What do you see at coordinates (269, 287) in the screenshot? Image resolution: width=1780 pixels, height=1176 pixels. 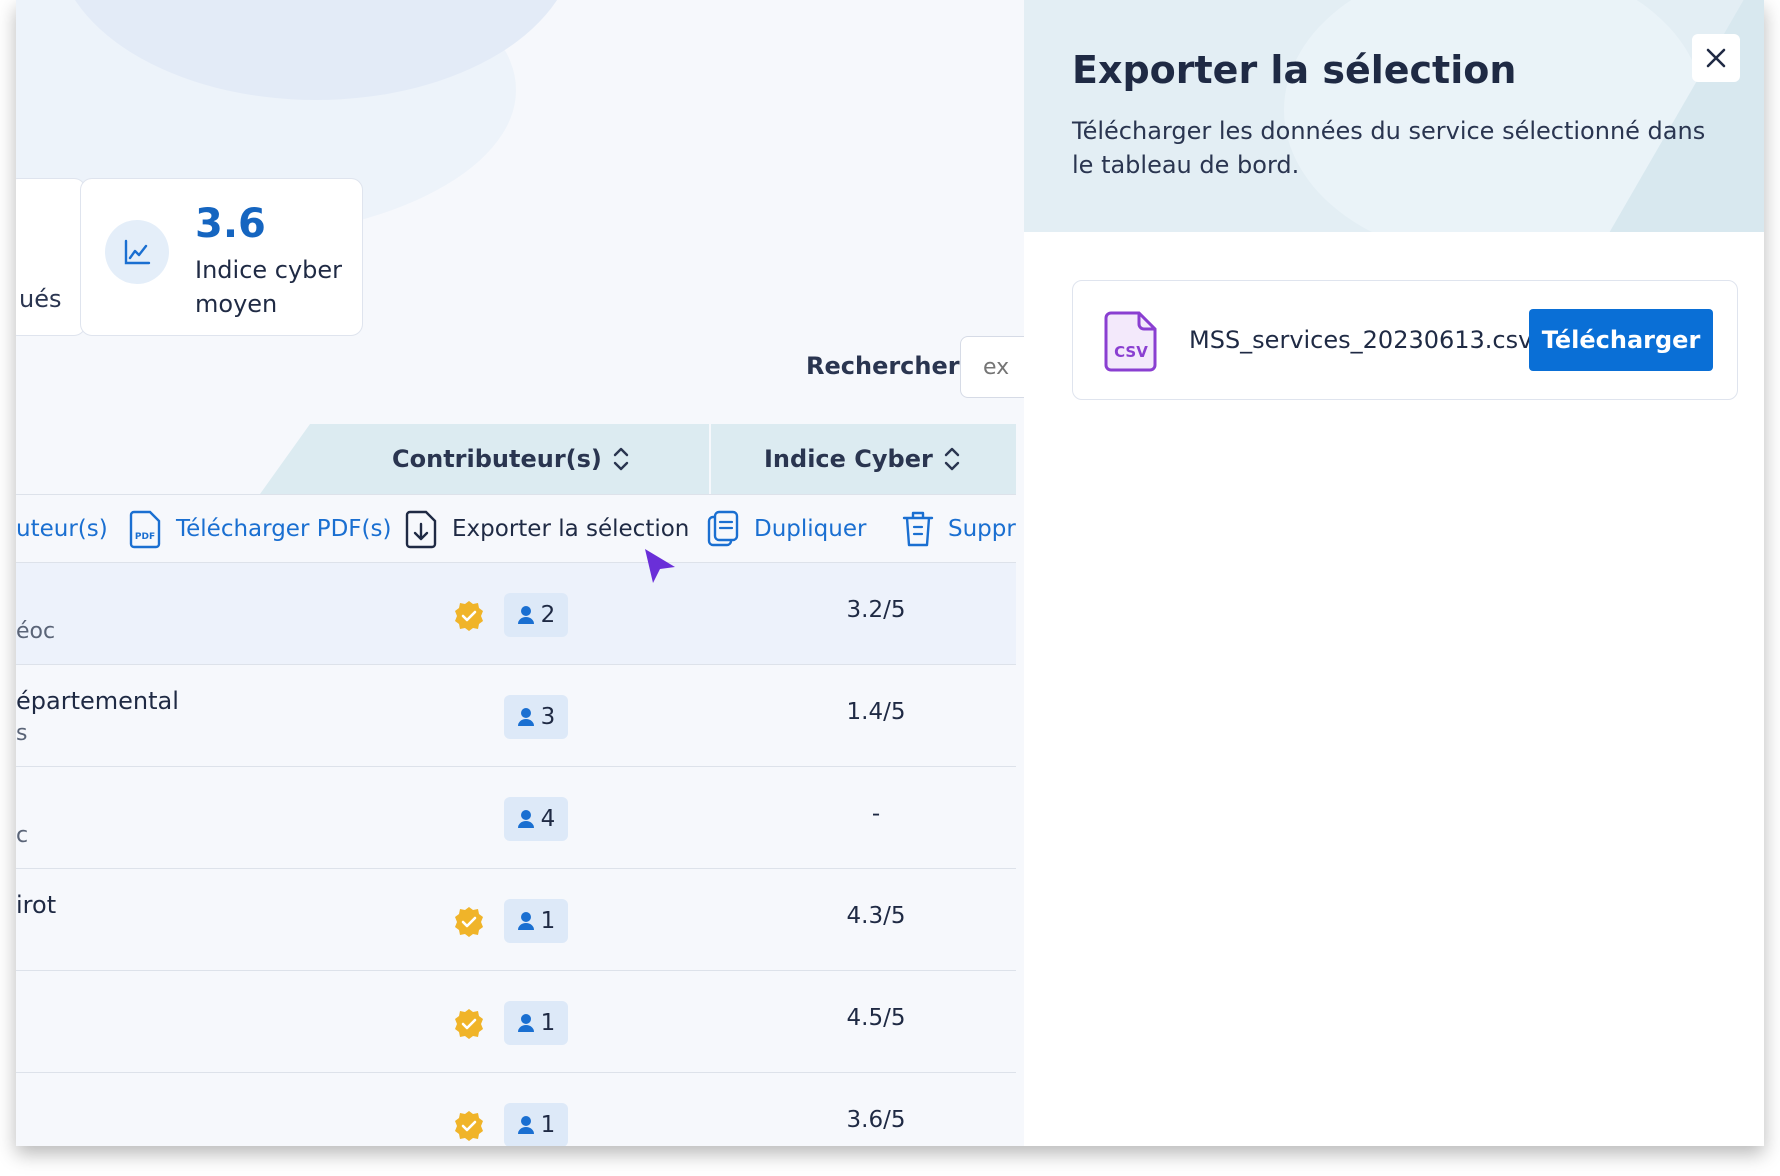 I see `stat-label: Indice cyber moyen` at bounding box center [269, 287].